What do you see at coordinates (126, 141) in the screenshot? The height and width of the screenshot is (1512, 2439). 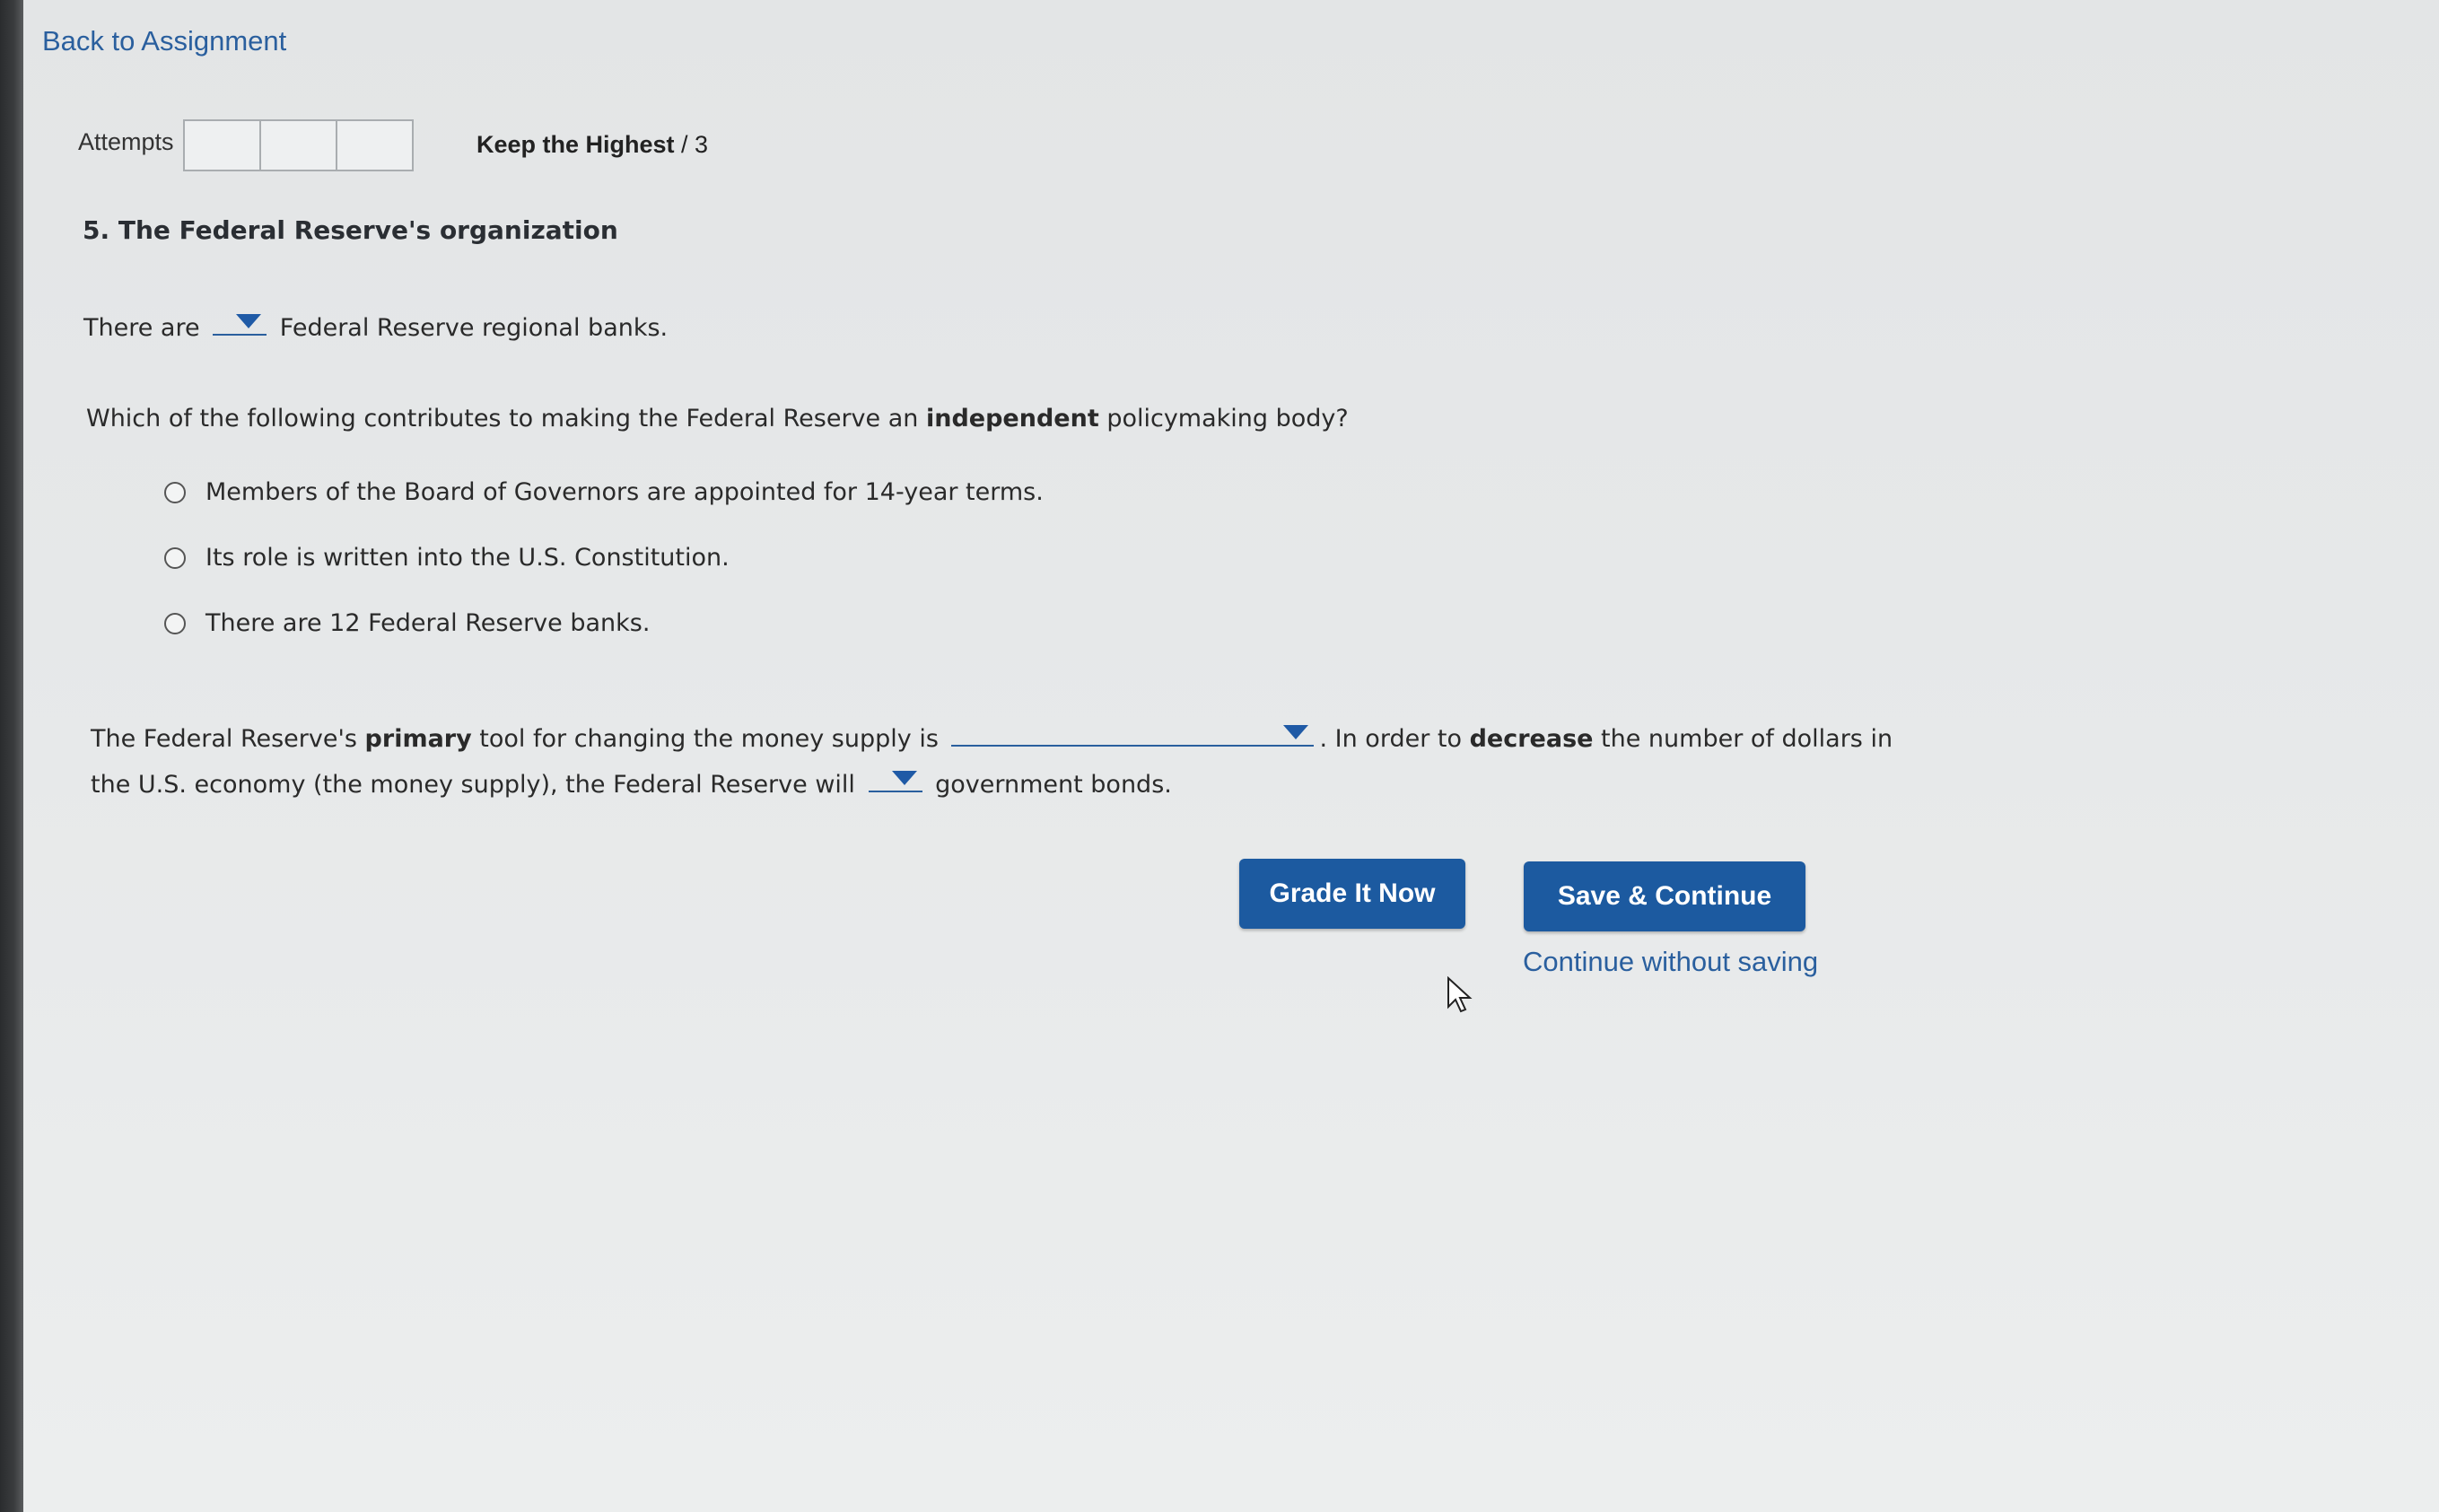 I see `attempts-label: Attempts` at bounding box center [126, 141].